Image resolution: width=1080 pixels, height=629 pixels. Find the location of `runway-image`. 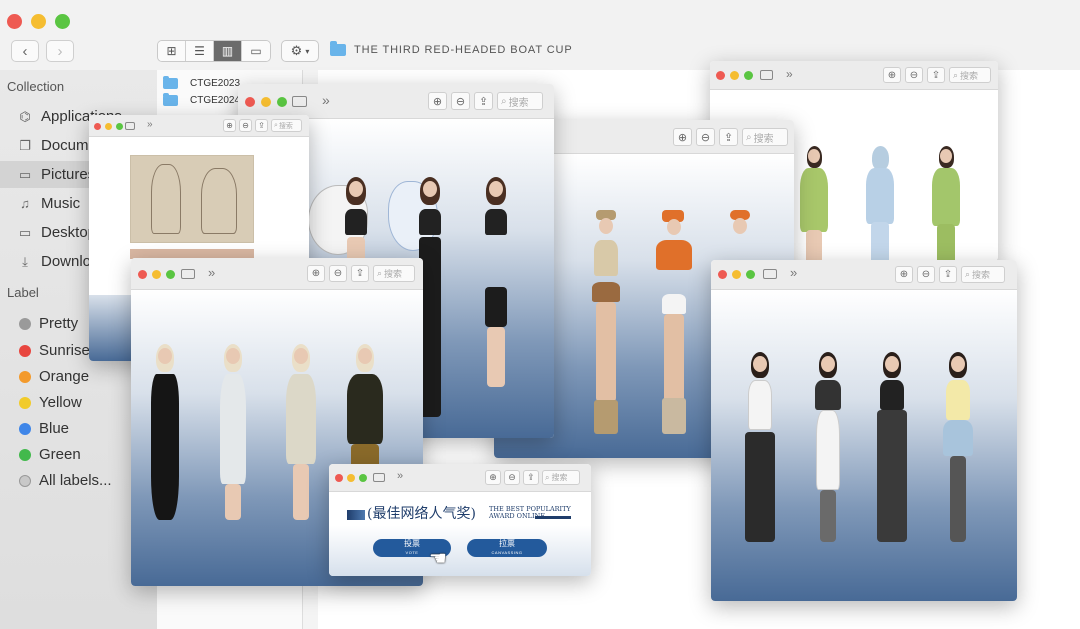

runway-image is located at coordinates (864, 445).